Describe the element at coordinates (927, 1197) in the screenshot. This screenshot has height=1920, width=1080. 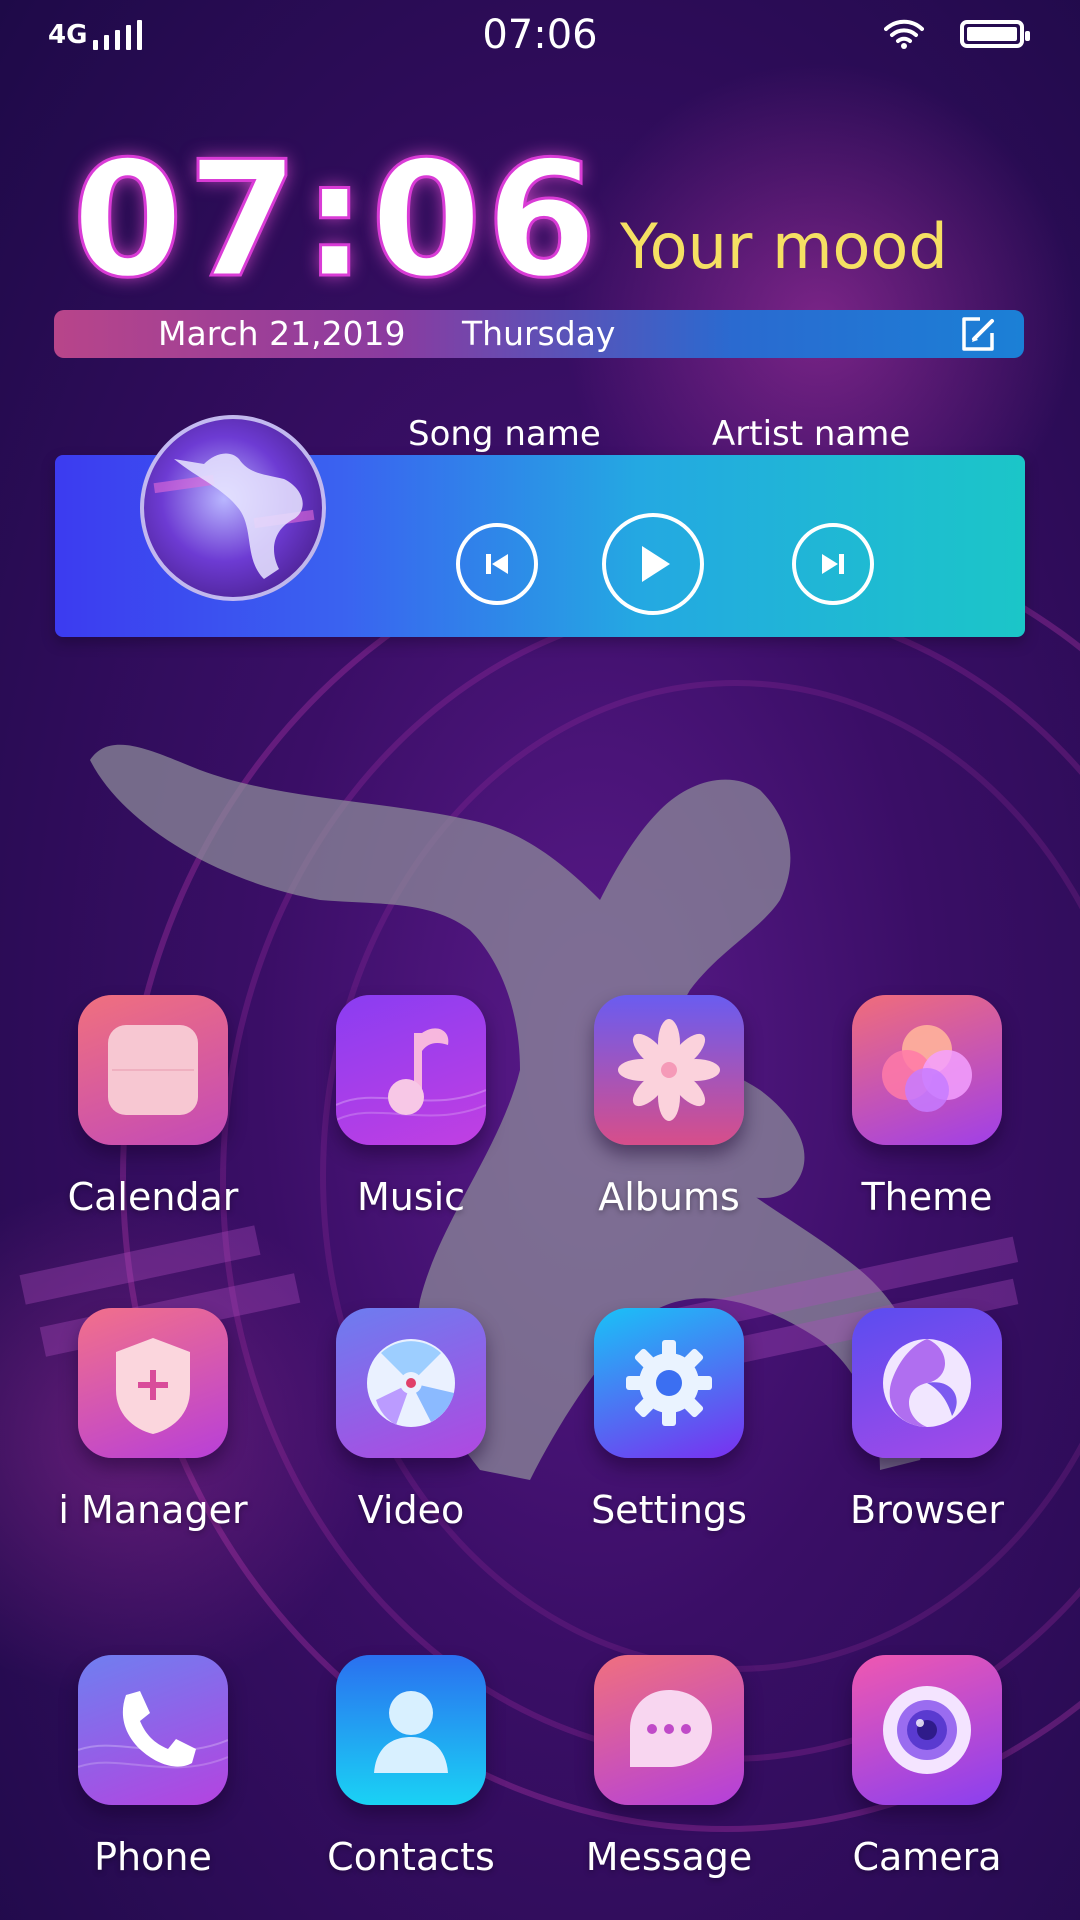
I see `app-label: Theme` at that location.